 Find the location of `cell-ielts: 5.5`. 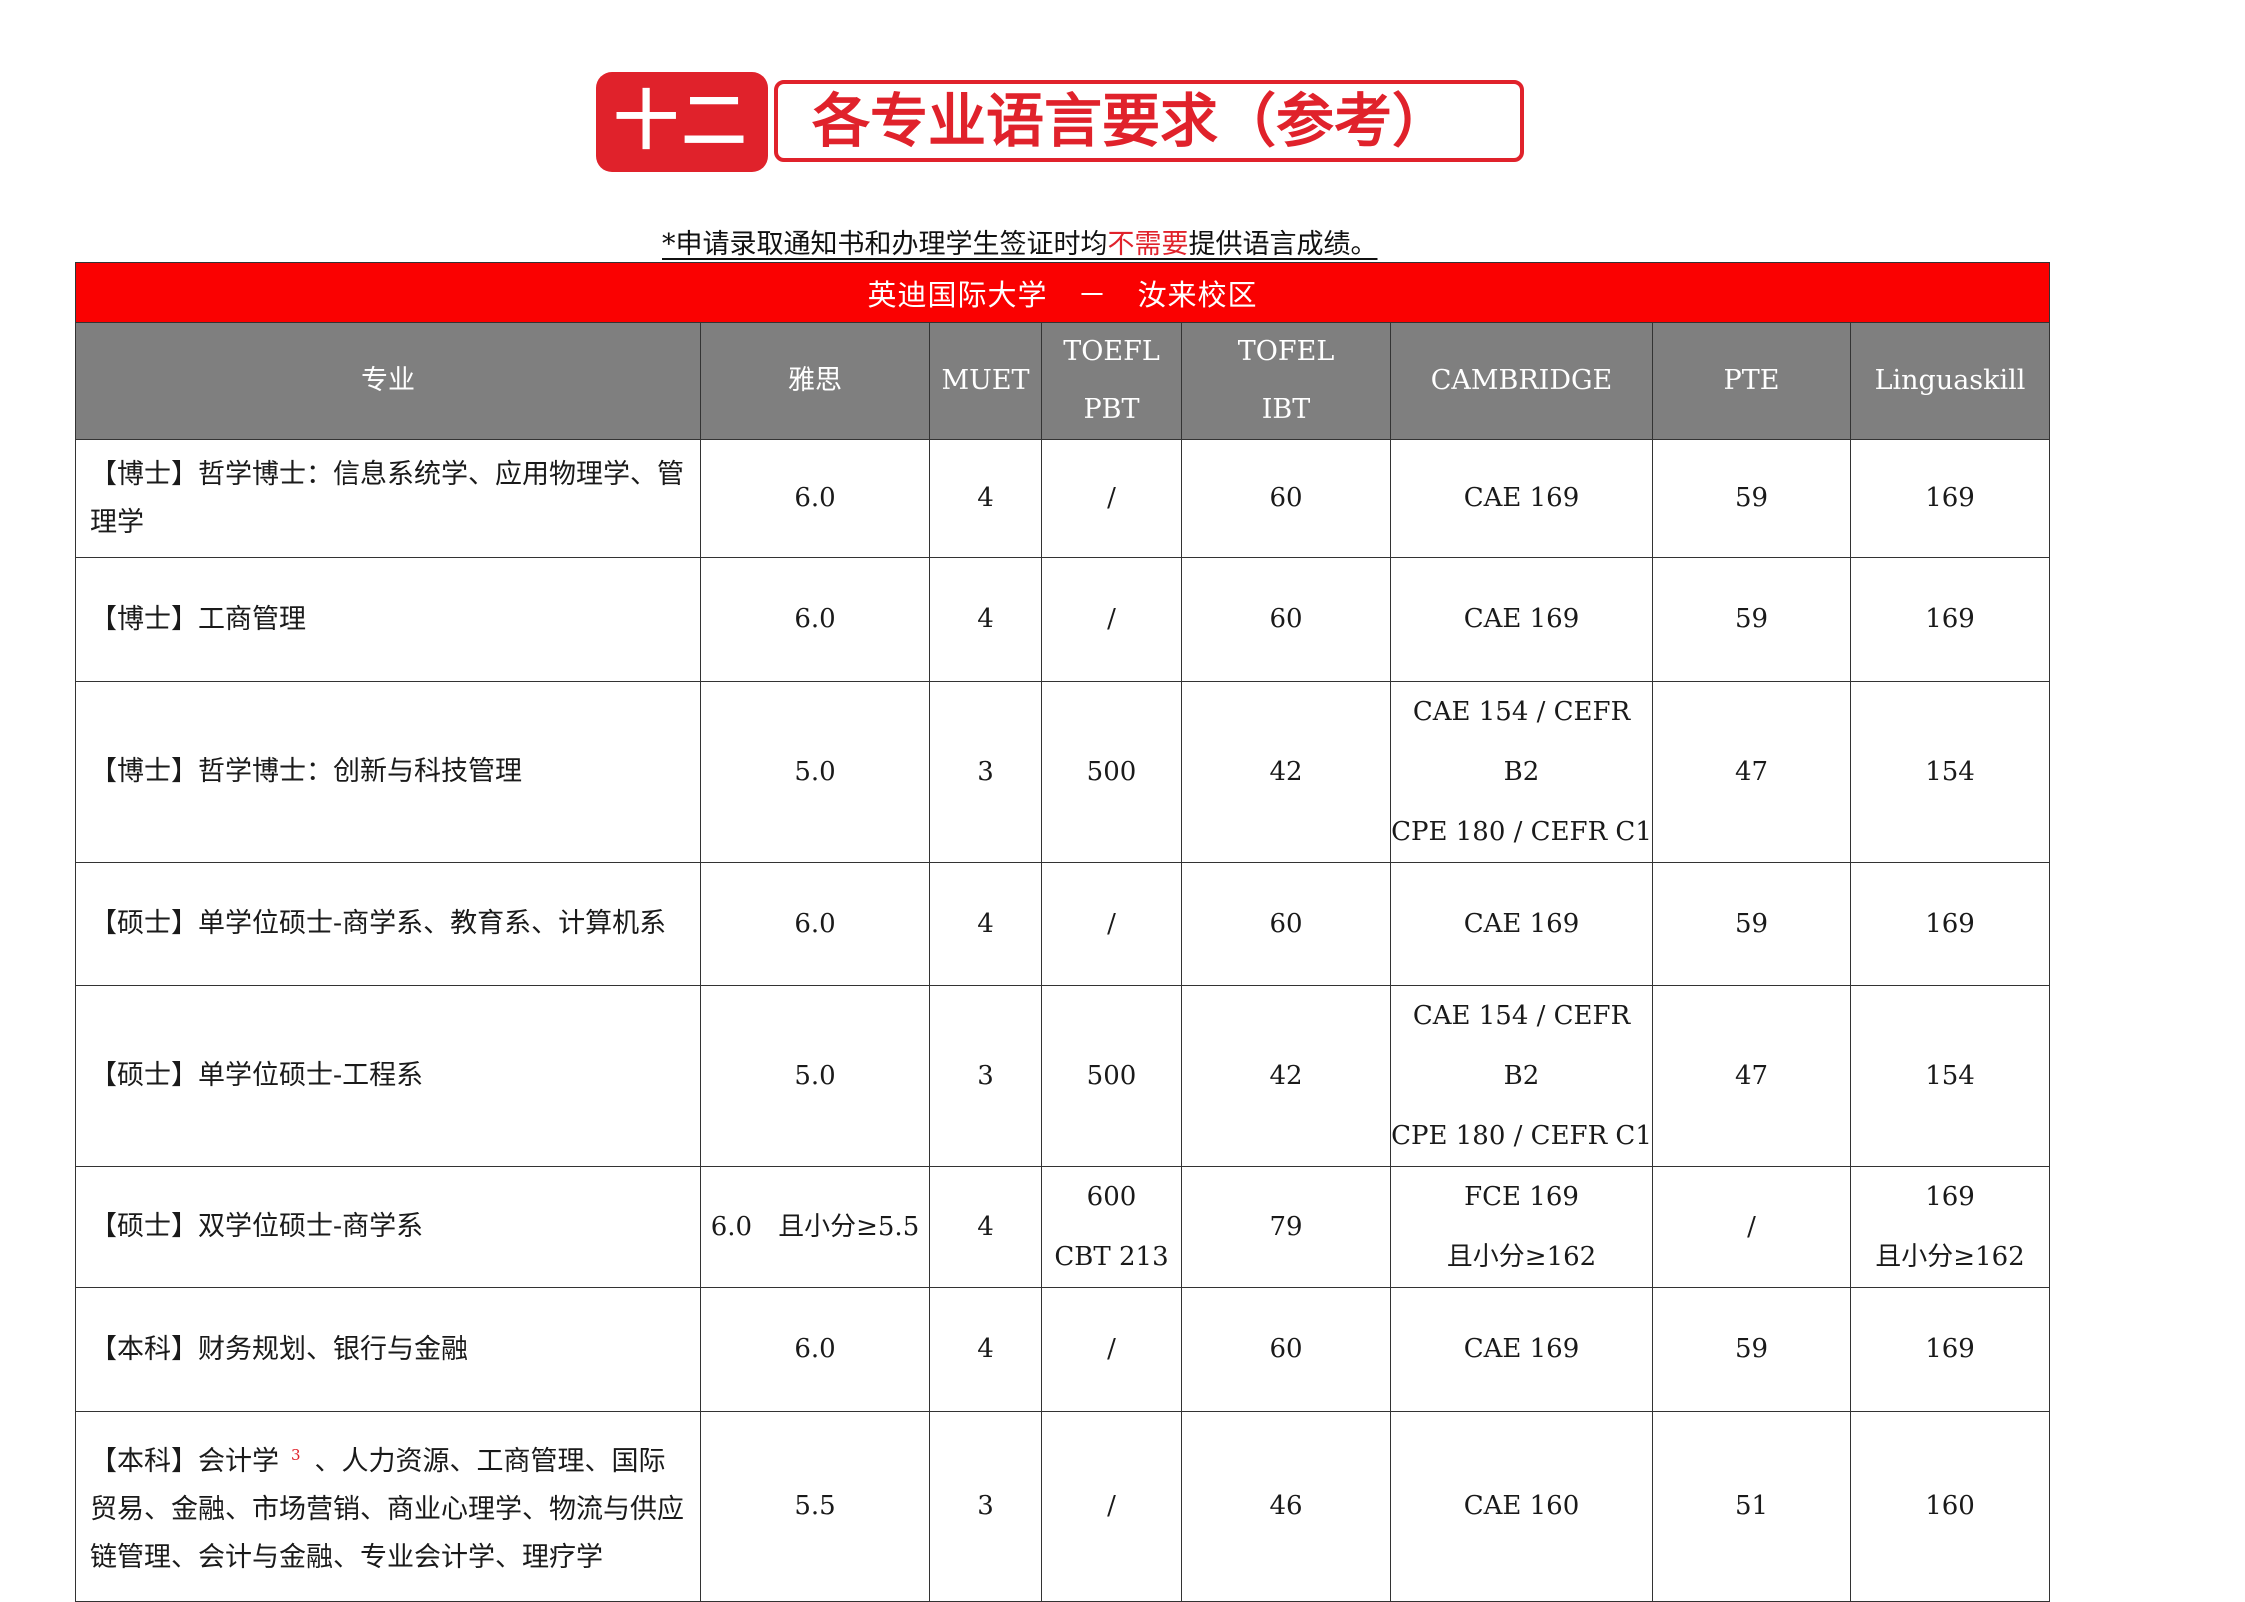

cell-ielts: 5.5 is located at coordinates (815, 1506).